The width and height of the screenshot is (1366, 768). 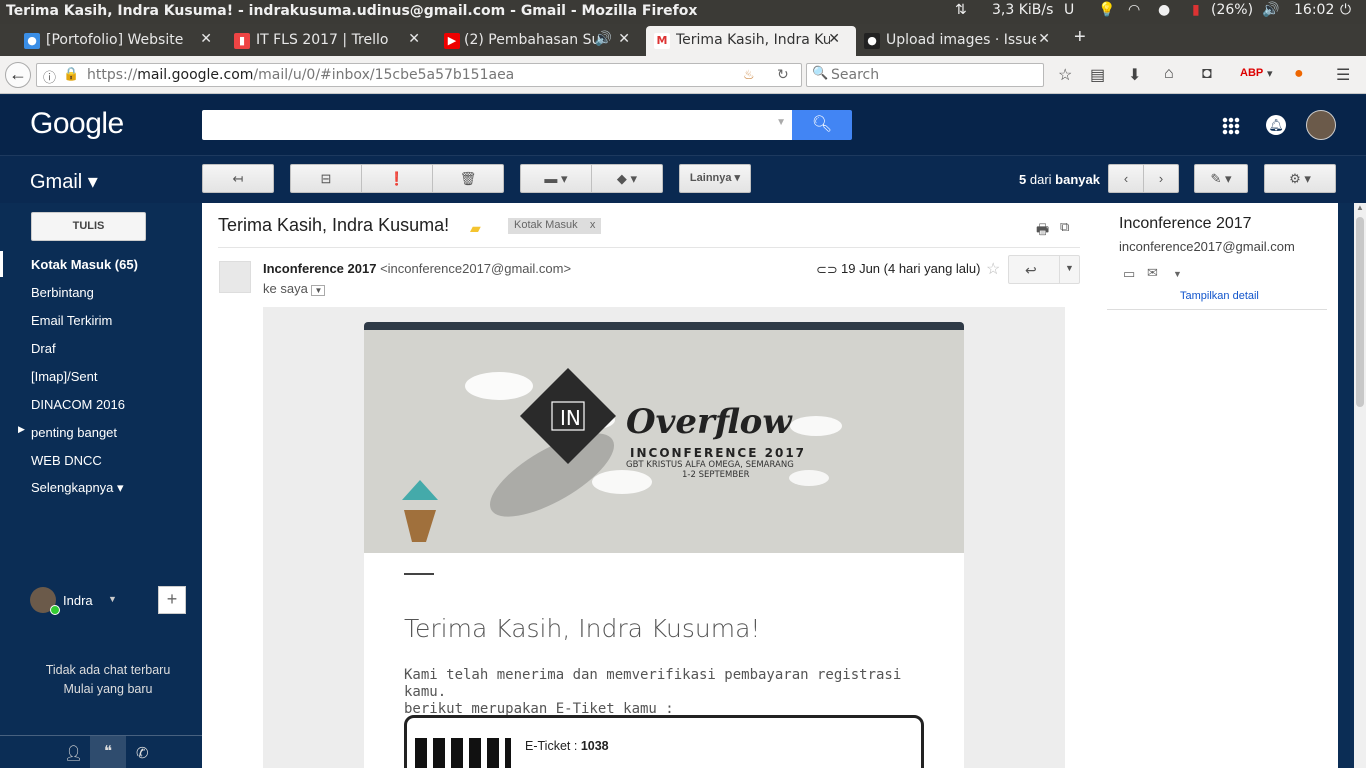 What do you see at coordinates (1106, 10) in the screenshot?
I see `lightbulb-icon: 💡` at bounding box center [1106, 10].